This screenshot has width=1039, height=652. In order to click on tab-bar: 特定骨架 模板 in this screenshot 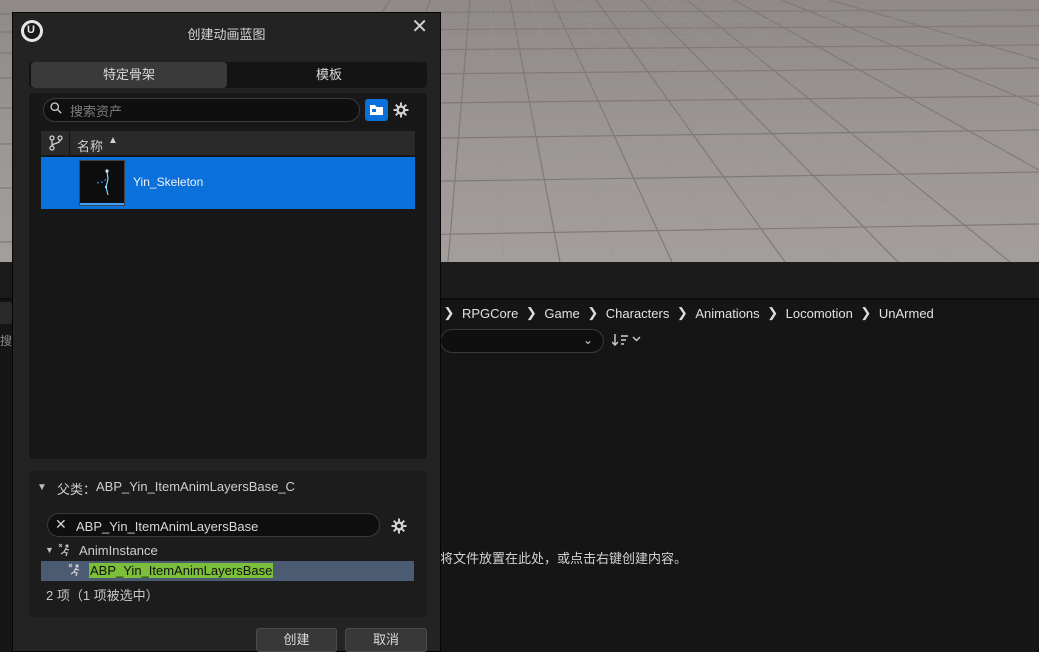, I will do `click(228, 75)`.